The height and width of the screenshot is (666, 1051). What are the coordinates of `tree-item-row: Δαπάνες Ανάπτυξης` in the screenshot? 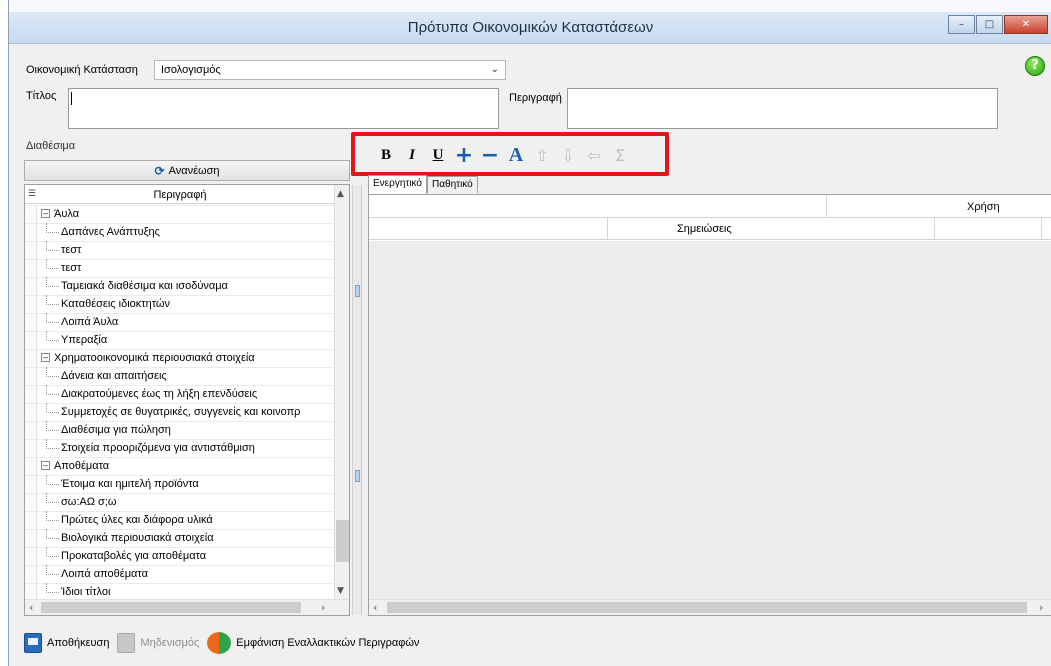 It's located at (180, 232).